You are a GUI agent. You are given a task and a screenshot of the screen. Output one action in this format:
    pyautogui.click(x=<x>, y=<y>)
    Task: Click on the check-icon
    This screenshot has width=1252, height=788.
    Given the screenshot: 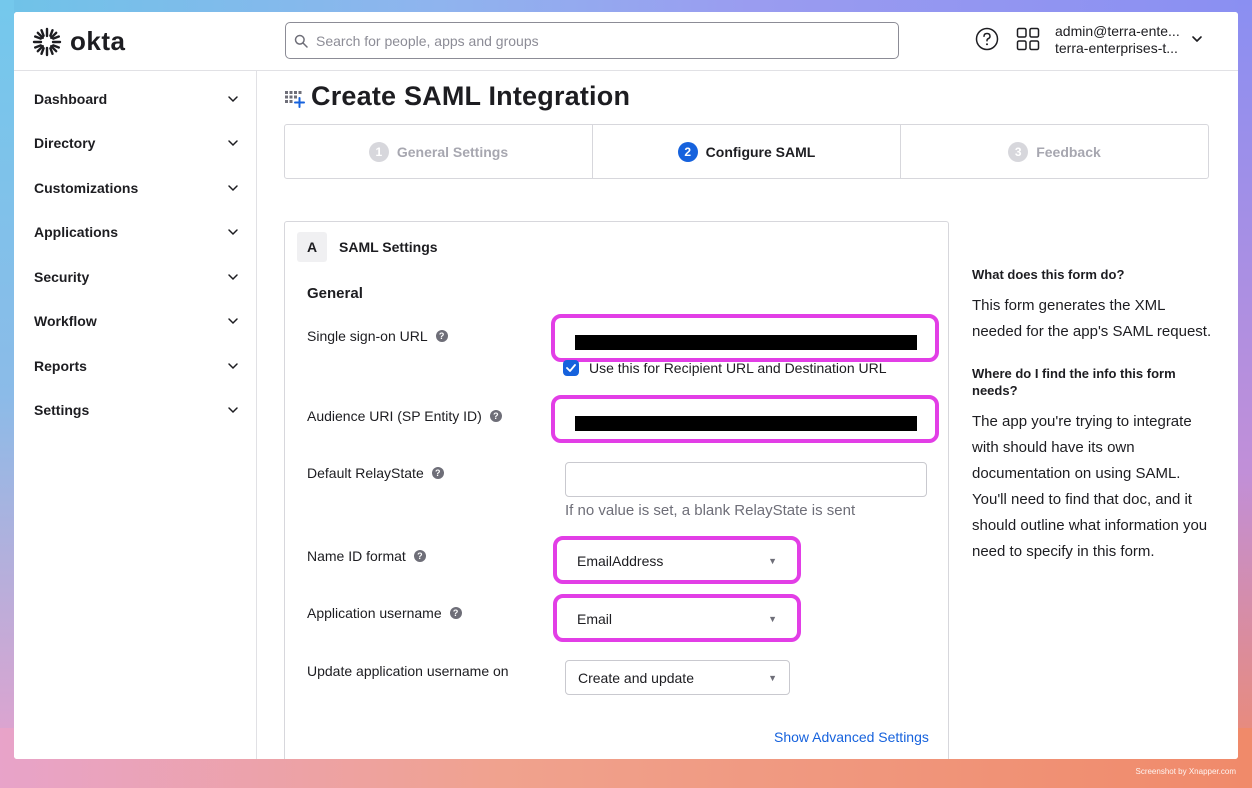 What is the action you would take?
    pyautogui.click(x=571, y=368)
    